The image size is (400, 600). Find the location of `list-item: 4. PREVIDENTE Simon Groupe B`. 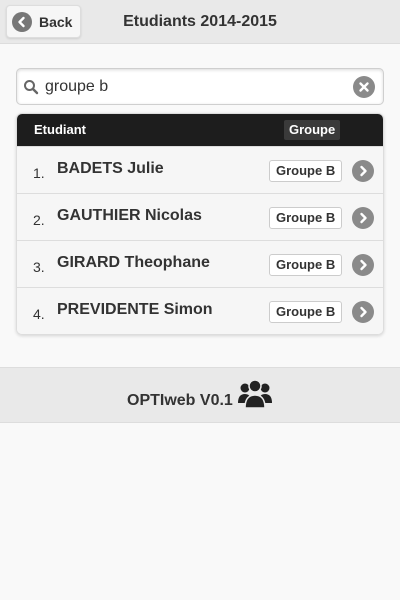

list-item: 4. PREVIDENTE Simon Groupe B is located at coordinates (200, 310).